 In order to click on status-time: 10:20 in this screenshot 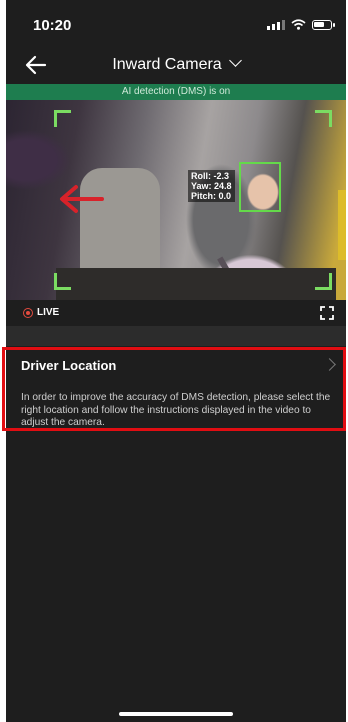, I will do `click(52, 25)`.